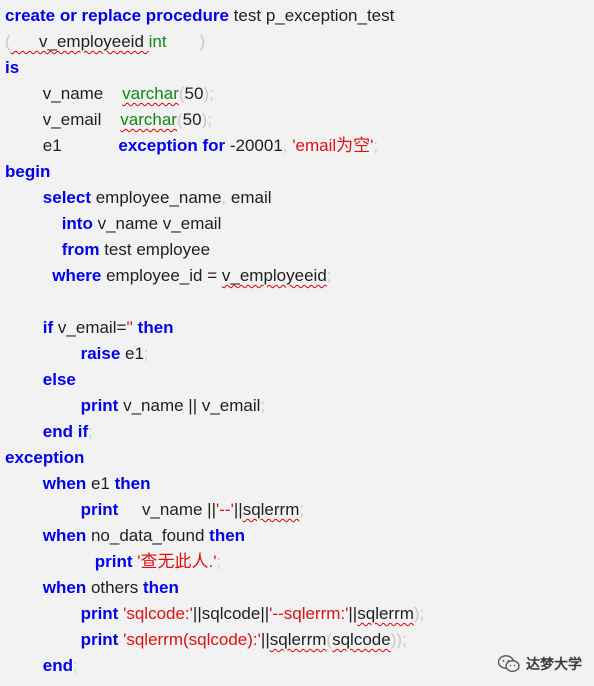  Describe the element at coordinates (226, 197) in the screenshot. I see `code-token: ,` at that location.